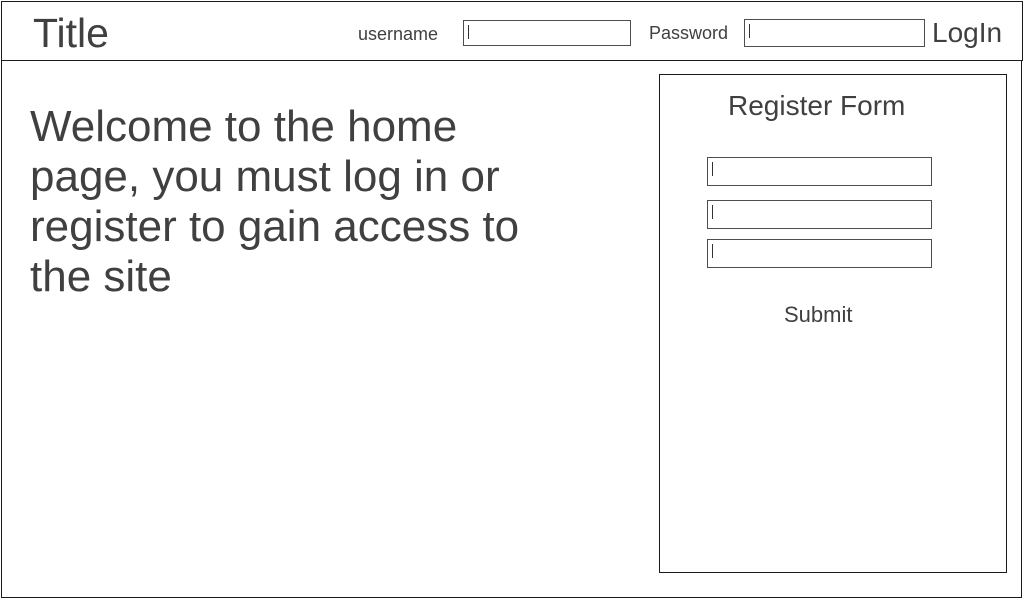 This screenshot has width=1025, height=600. Describe the element at coordinates (71, 33) in the screenshot. I see `page-title: Title` at that location.